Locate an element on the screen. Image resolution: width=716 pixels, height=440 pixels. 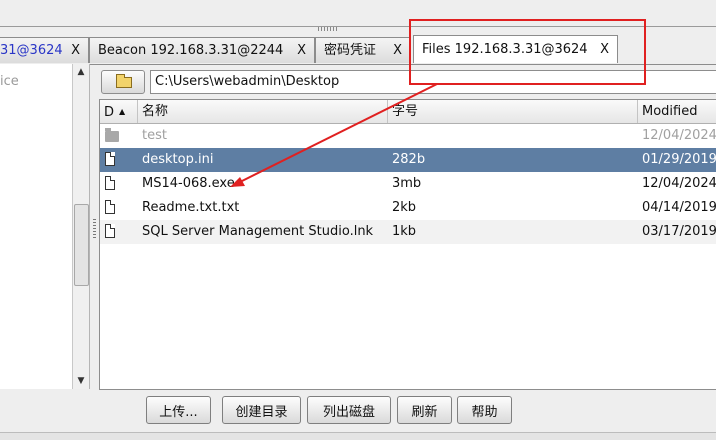
file-size: 2kb is located at coordinates (404, 207).